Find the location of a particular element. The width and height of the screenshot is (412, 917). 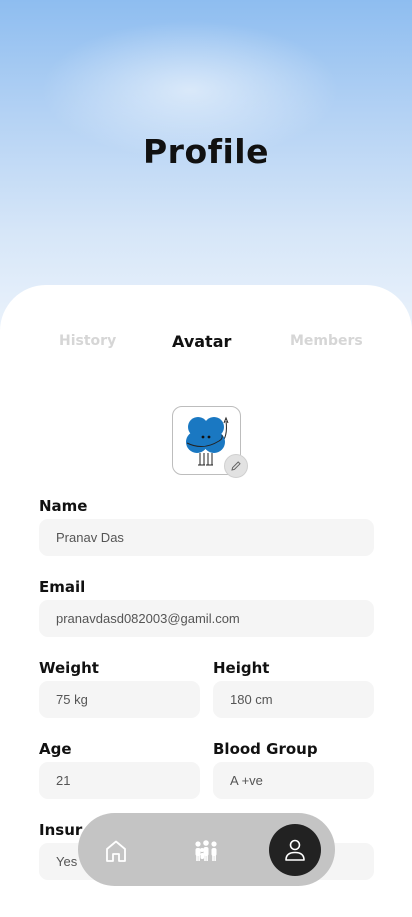

edit-avatar-button is located at coordinates (236, 466).